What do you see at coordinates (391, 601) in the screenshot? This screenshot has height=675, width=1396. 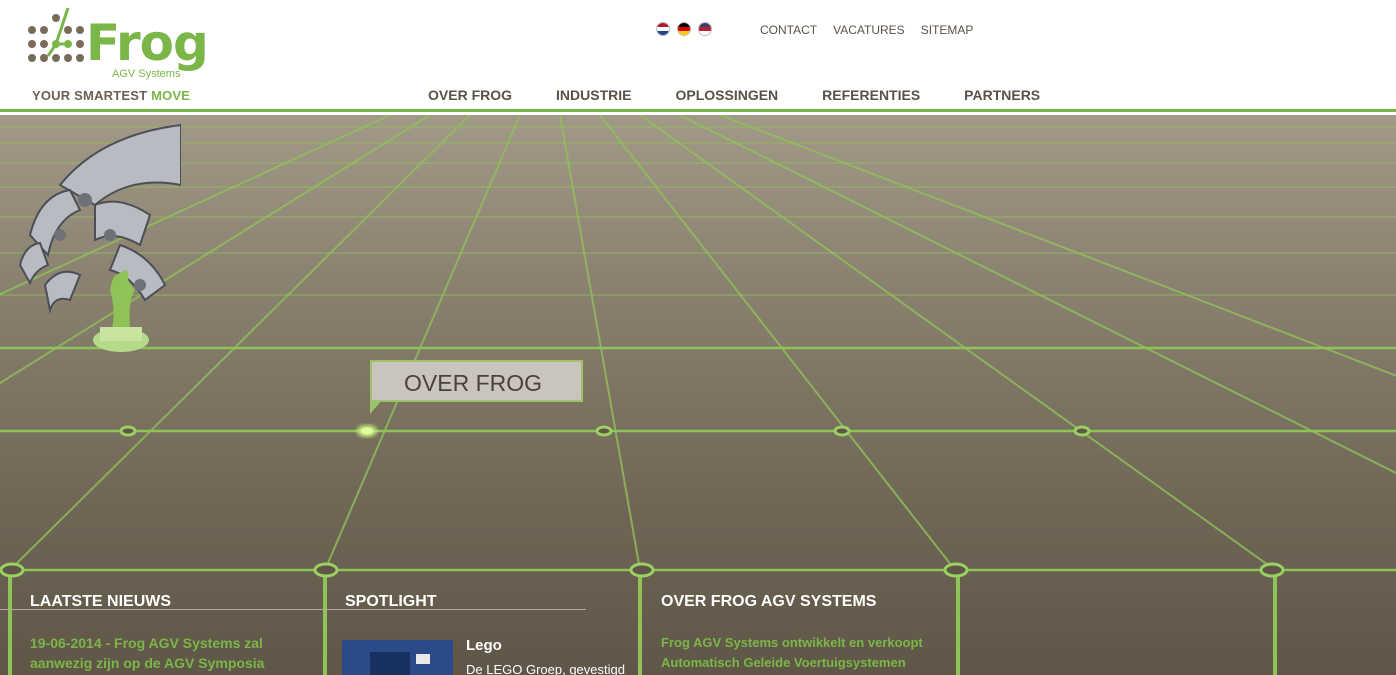 I see `spotlight-heading: SPOTLIGHT` at bounding box center [391, 601].